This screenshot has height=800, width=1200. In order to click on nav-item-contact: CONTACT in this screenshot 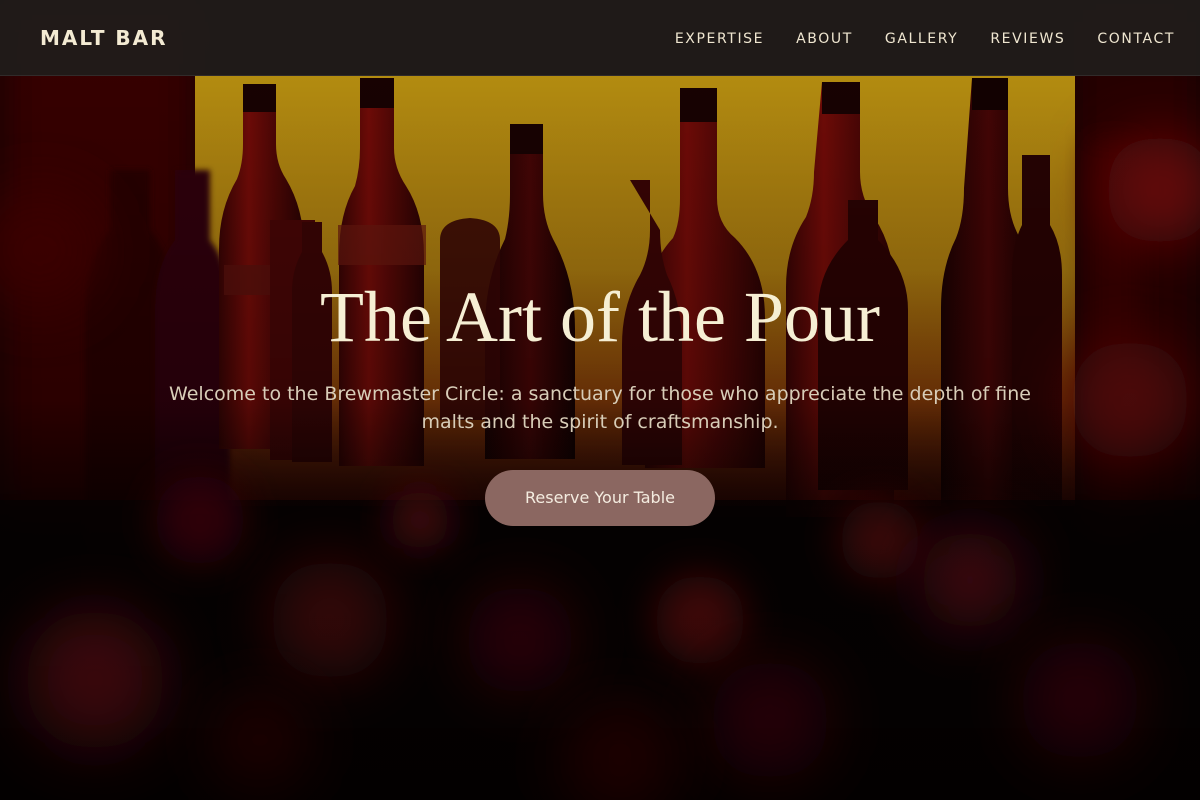, I will do `click(1136, 37)`.